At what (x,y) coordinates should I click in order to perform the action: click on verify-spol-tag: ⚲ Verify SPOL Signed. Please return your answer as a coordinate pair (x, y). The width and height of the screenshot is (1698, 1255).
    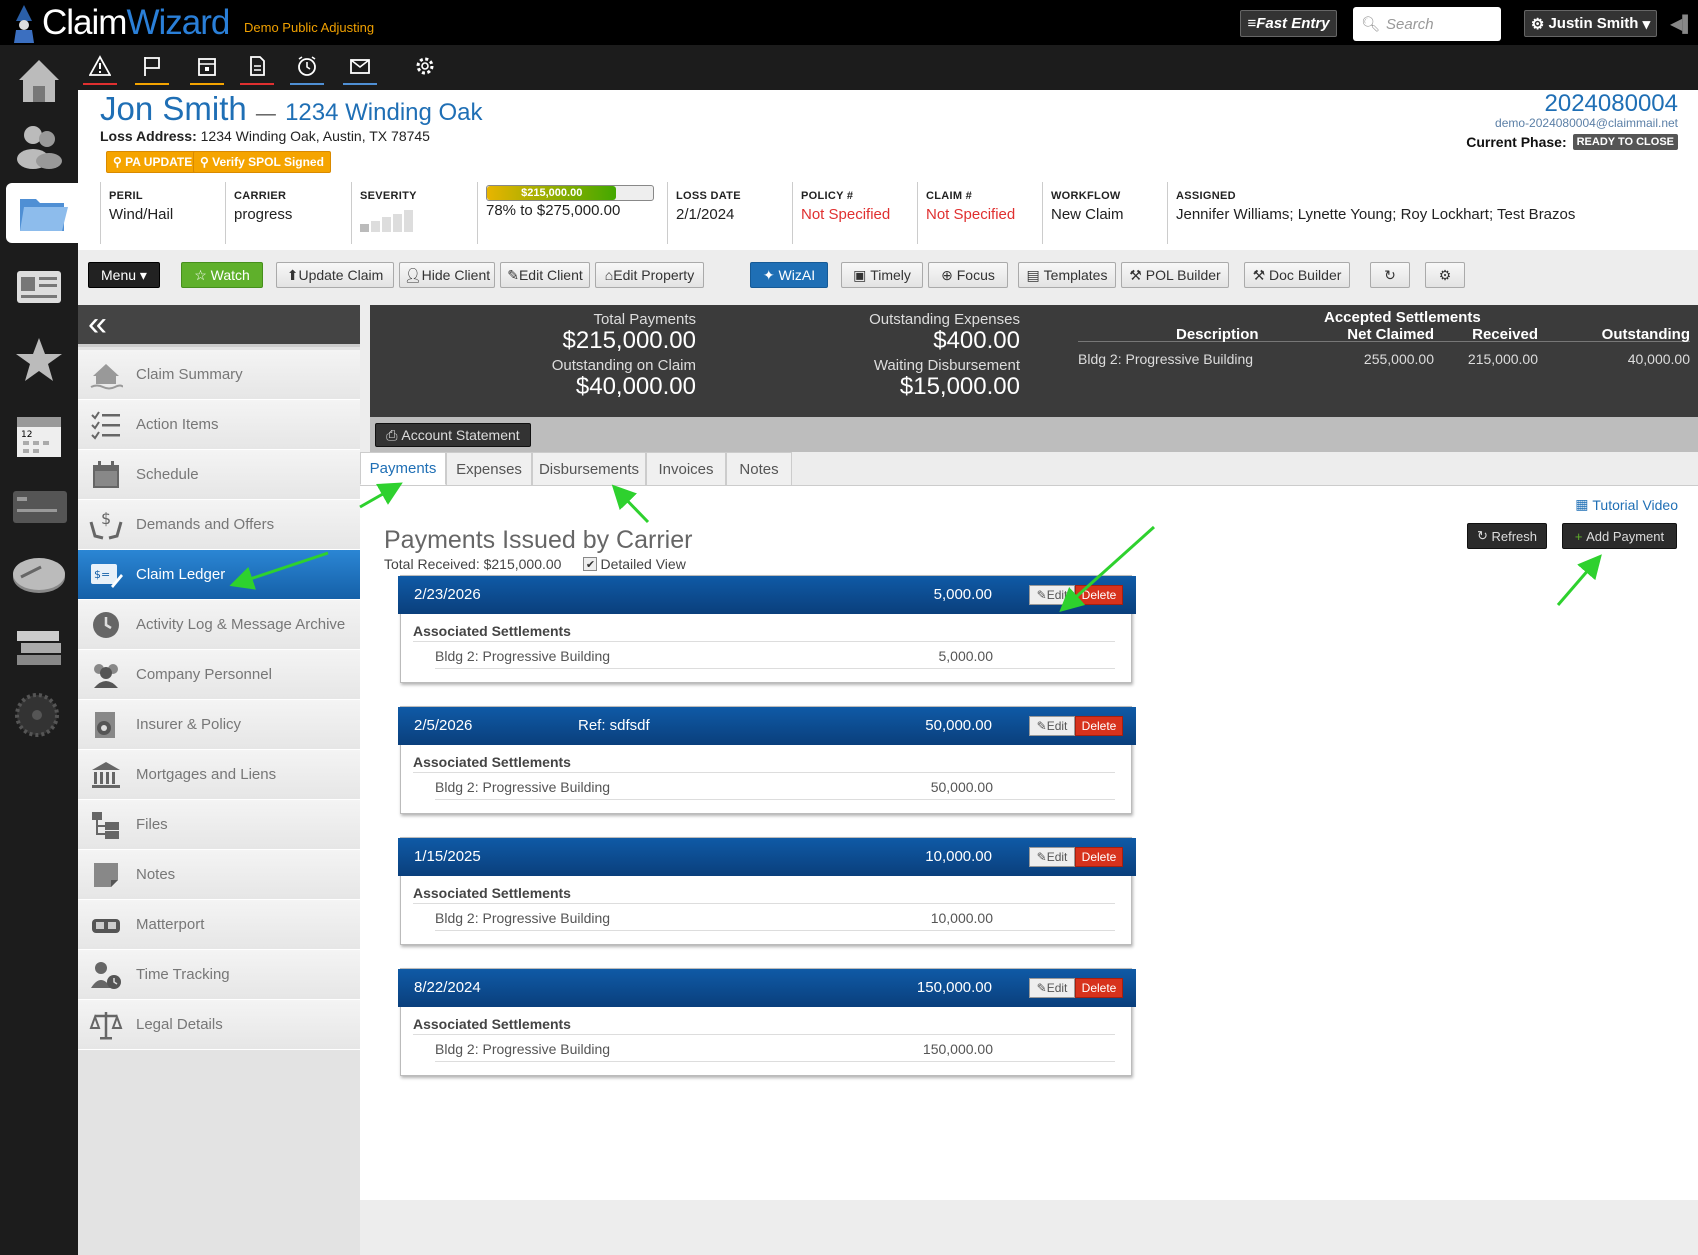
    Looking at the image, I should click on (262, 162).